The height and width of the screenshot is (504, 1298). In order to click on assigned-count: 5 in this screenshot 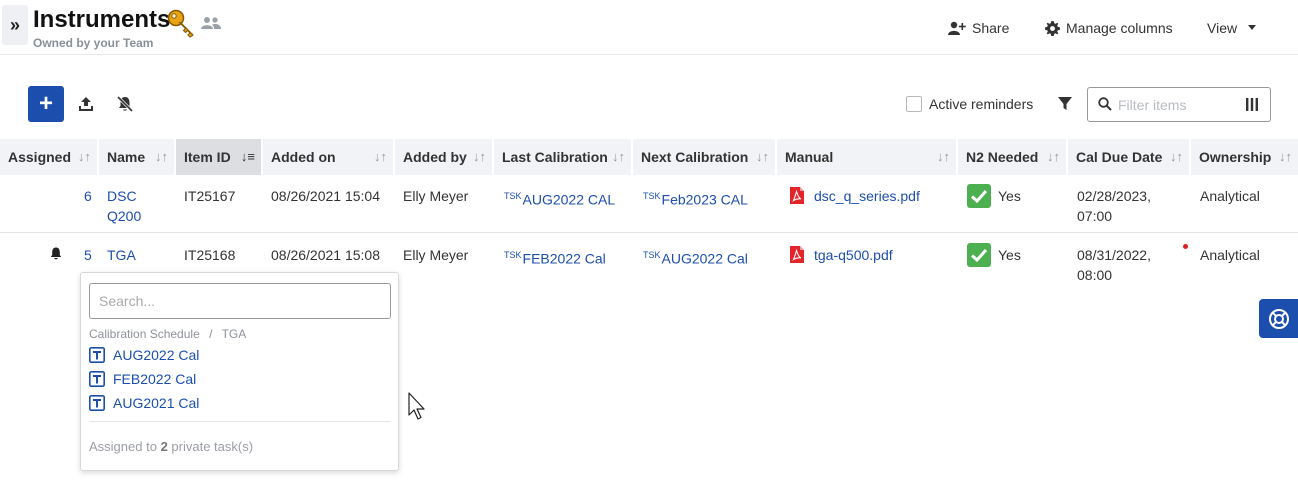, I will do `click(88, 255)`.